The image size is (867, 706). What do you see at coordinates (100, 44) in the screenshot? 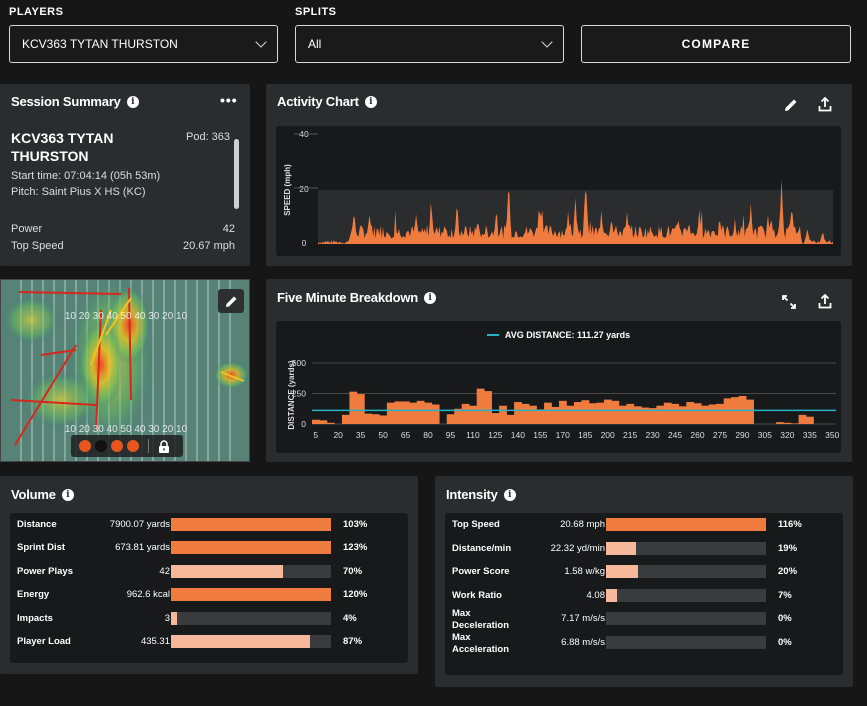
I see `players-select-value: KCV363 TYTAN THURSTON` at bounding box center [100, 44].